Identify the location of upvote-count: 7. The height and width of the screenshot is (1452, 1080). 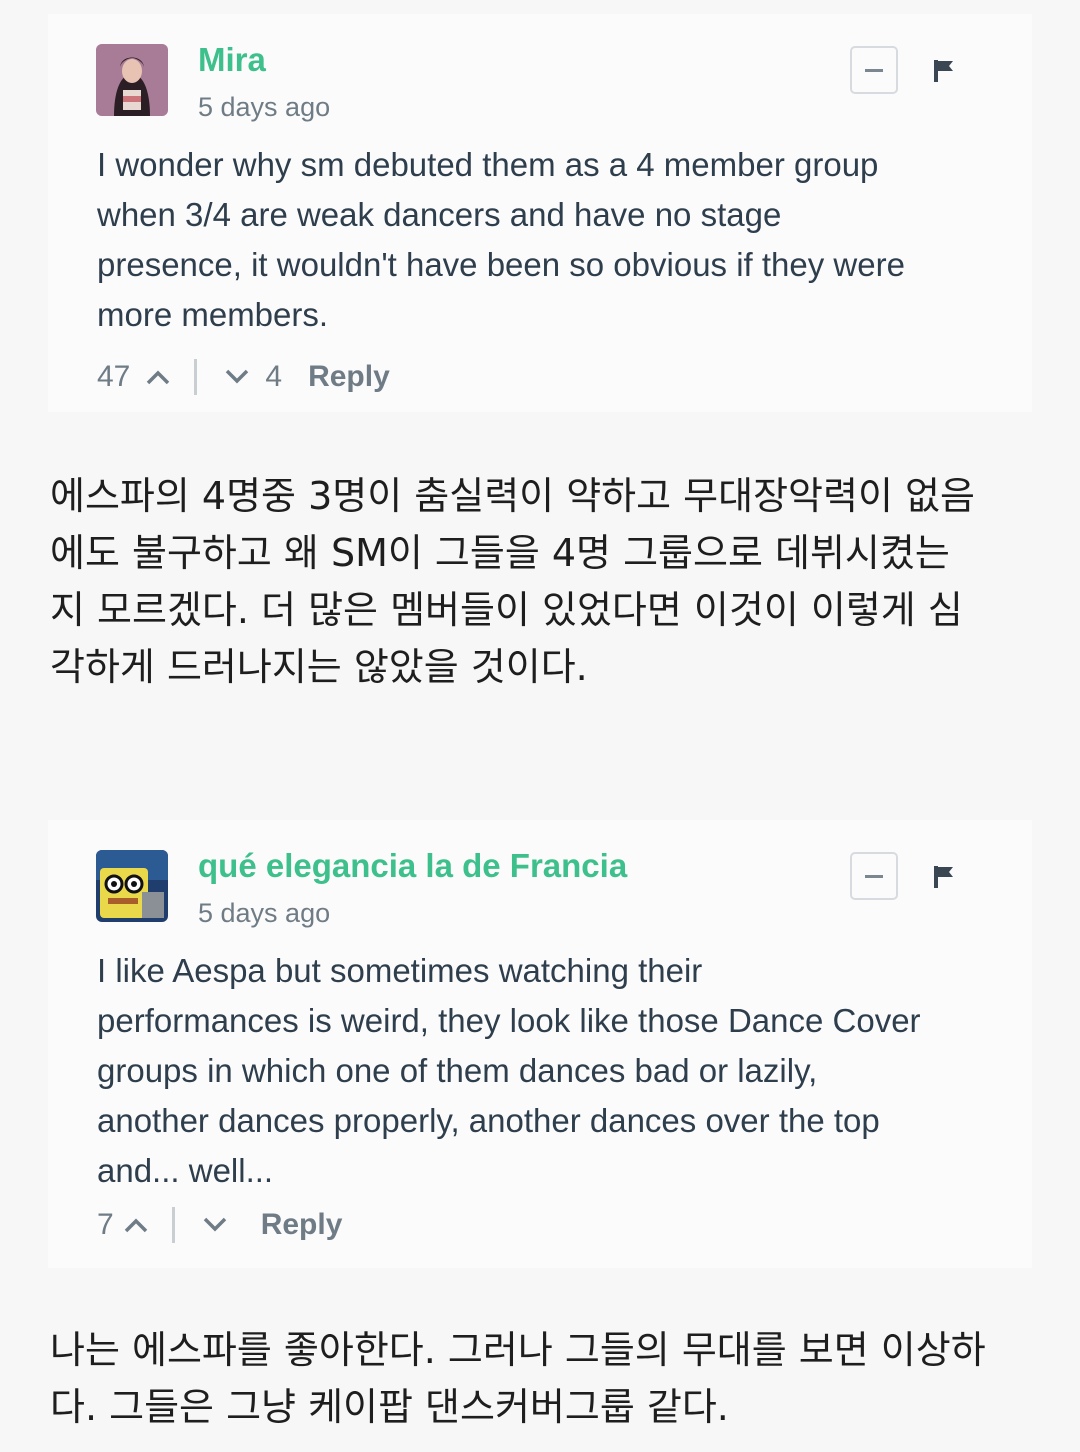
(105, 1224).